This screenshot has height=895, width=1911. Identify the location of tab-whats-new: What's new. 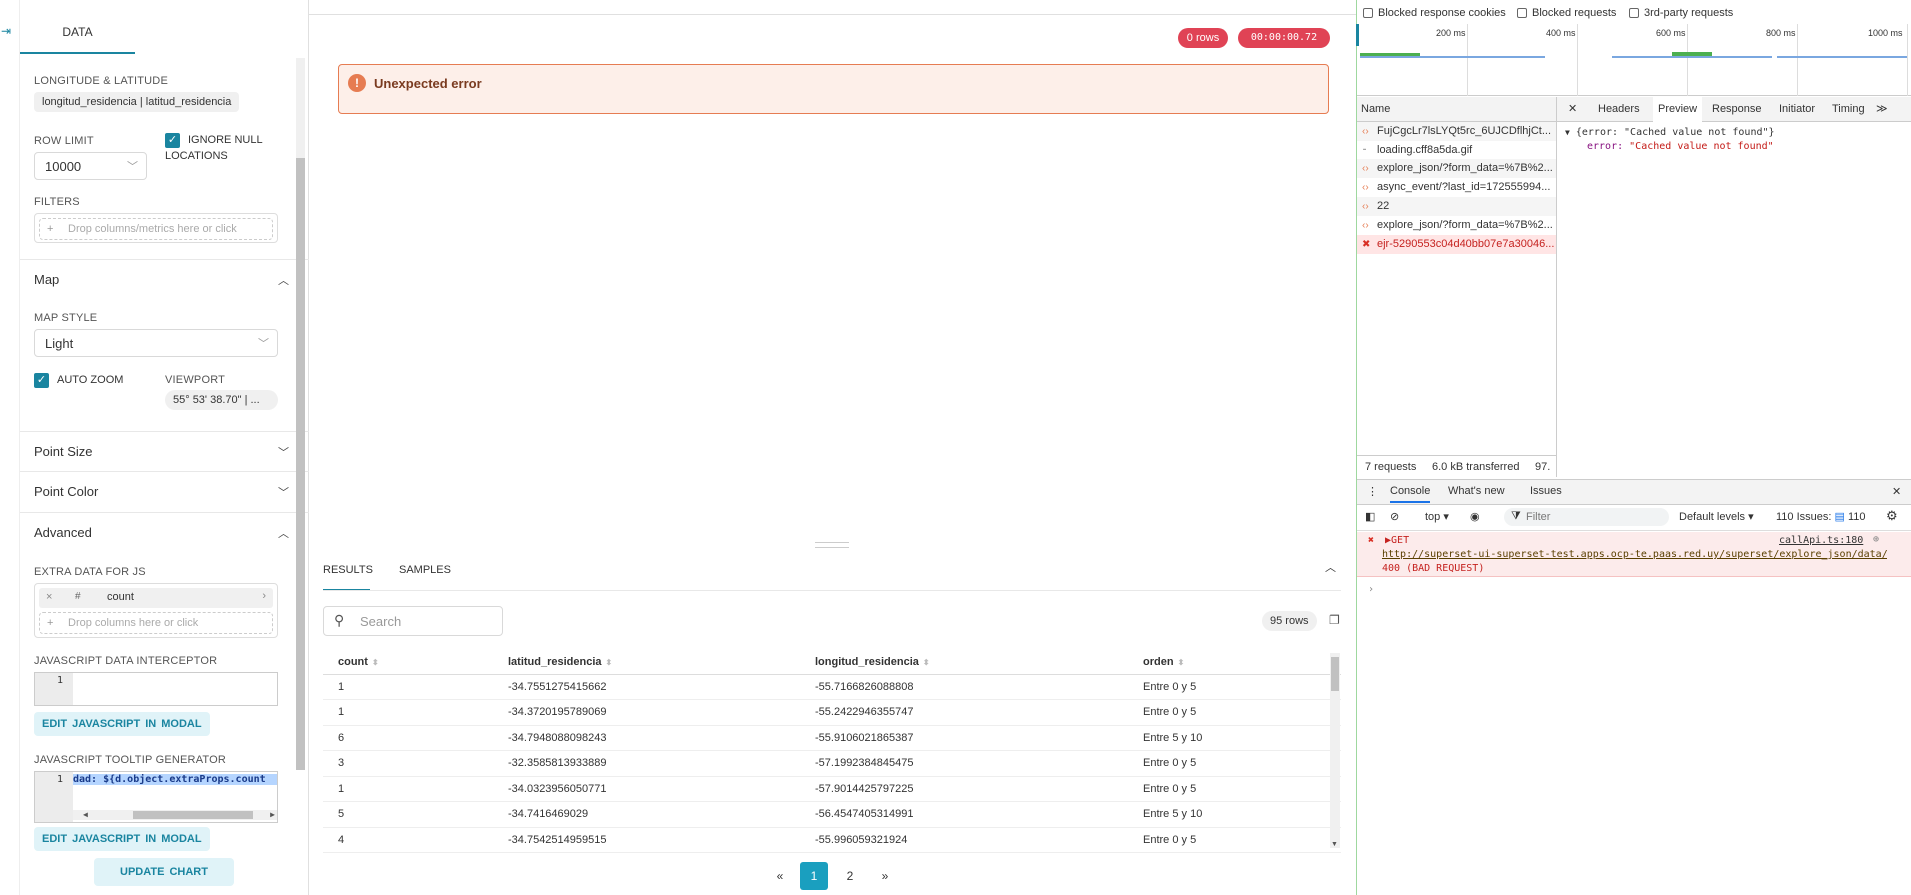
(1476, 491).